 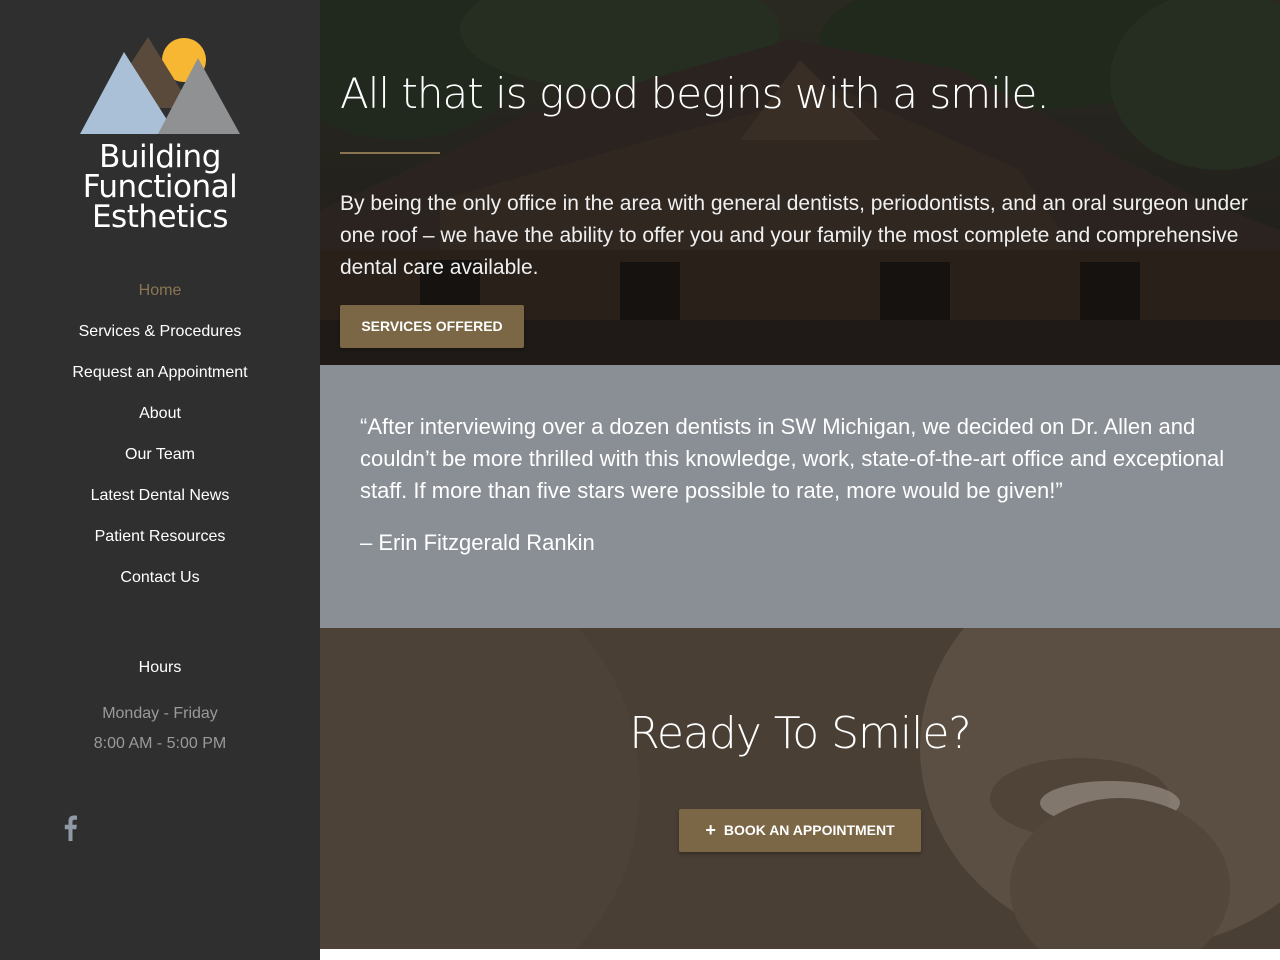 What do you see at coordinates (160, 667) in the screenshot?
I see `hours-title: Hours` at bounding box center [160, 667].